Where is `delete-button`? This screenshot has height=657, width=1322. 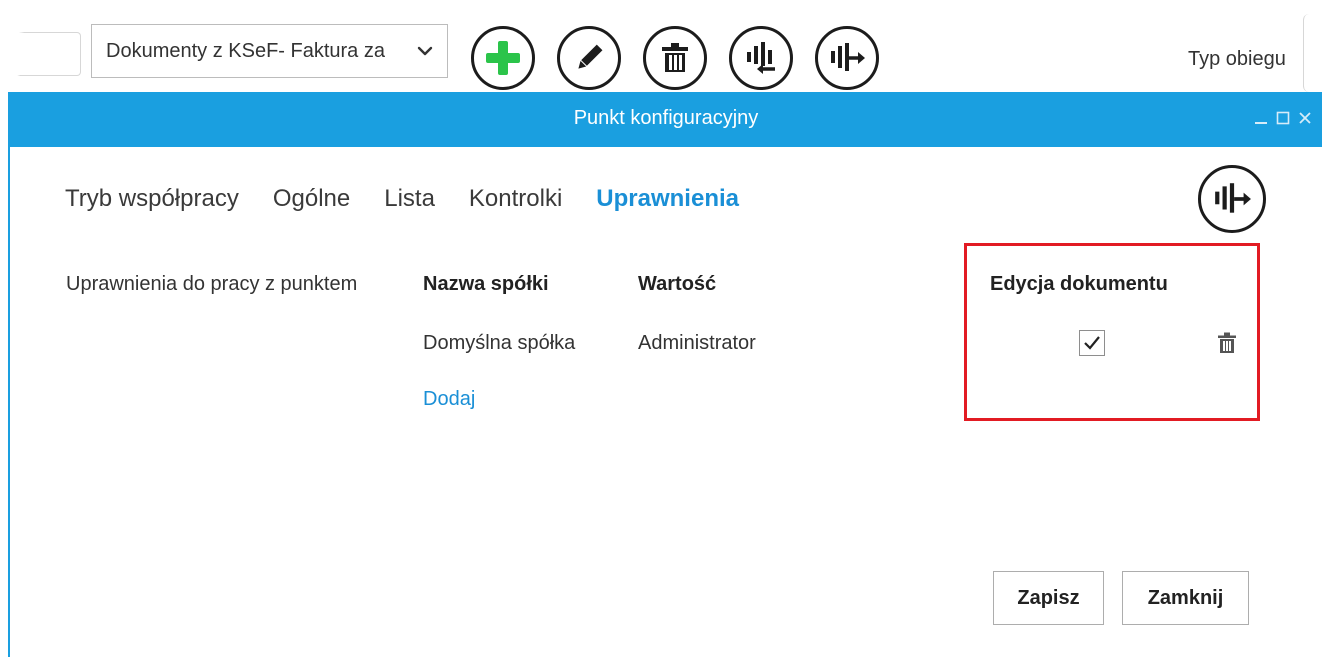 delete-button is located at coordinates (675, 58).